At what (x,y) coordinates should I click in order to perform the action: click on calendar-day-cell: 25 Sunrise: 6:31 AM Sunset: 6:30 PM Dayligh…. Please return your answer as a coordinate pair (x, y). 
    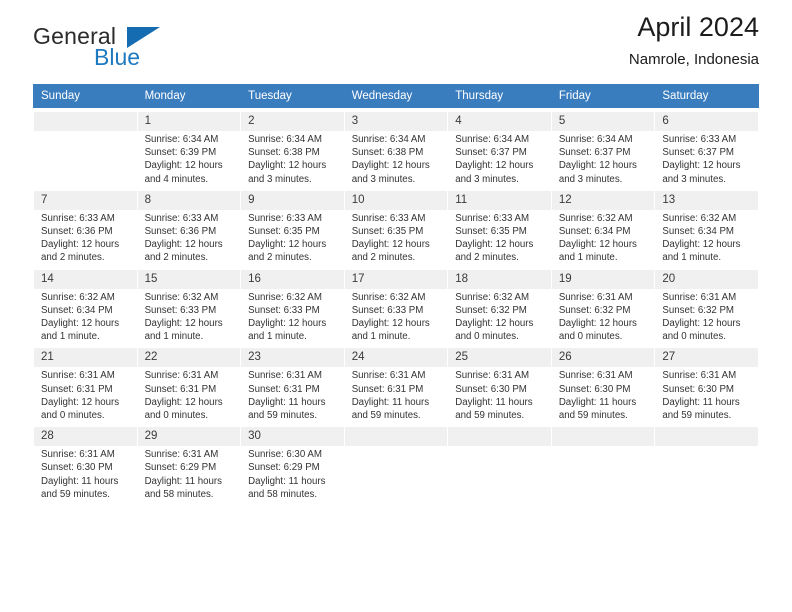
    Looking at the image, I should click on (499, 383).